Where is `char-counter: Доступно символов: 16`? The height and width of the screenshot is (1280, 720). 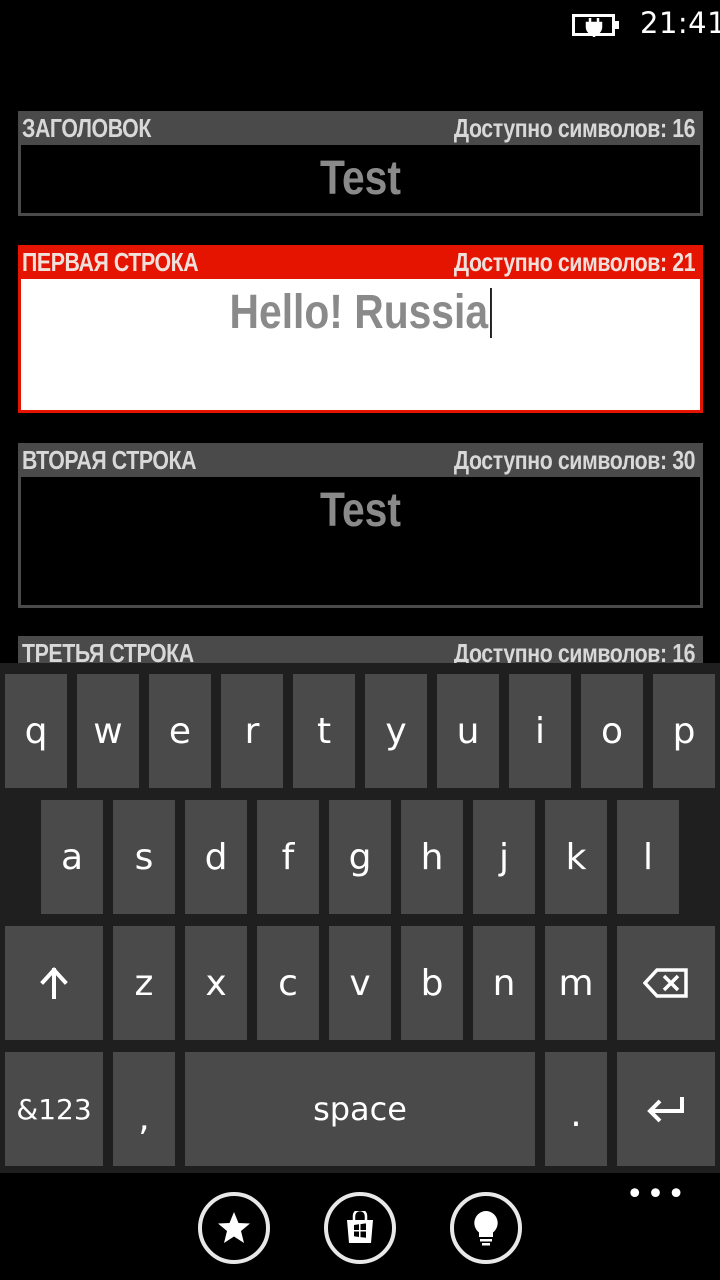 char-counter: Доступно символов: 16 is located at coordinates (574, 128).